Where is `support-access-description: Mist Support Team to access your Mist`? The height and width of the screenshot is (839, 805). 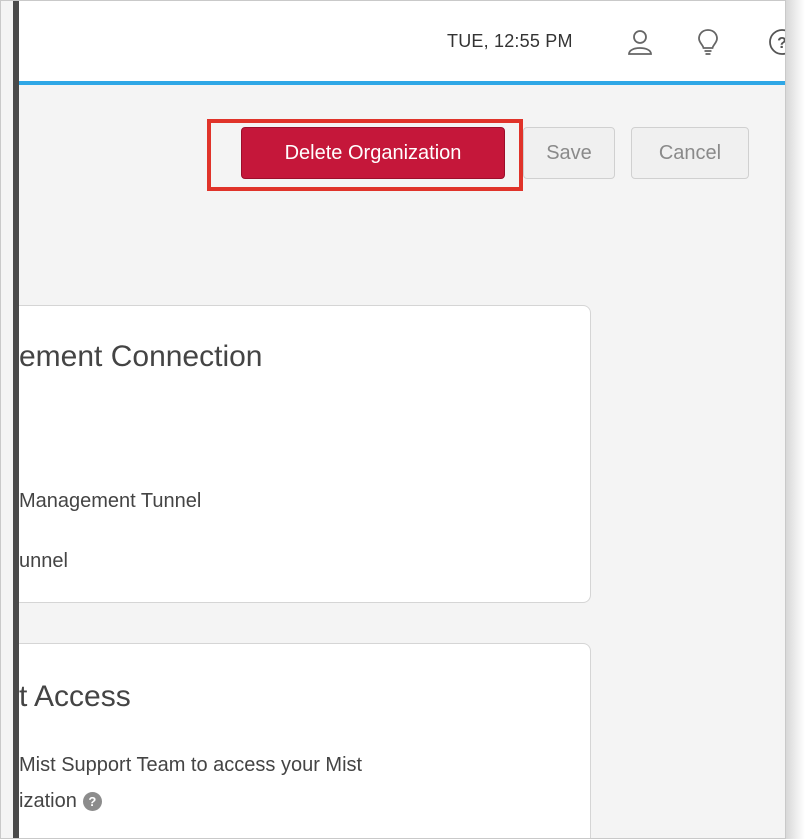
support-access-description: Mist Support Team to access your Mist is located at coordinates (191, 765).